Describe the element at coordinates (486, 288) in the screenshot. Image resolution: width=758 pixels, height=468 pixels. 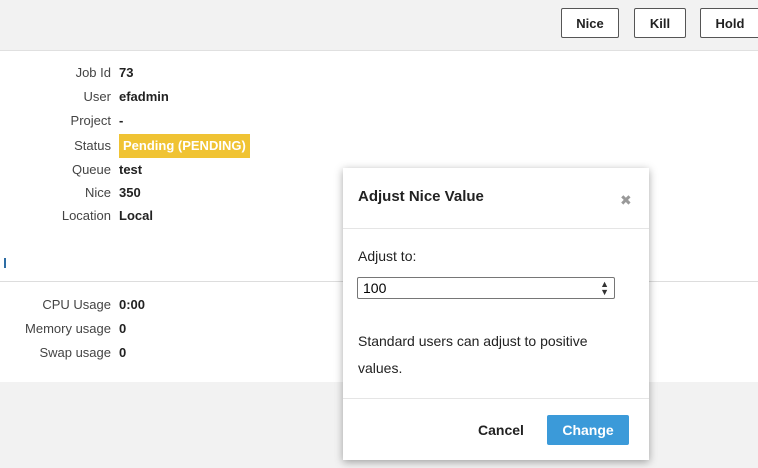
I see `nice-value-input: 100 ▲ ▼` at that location.